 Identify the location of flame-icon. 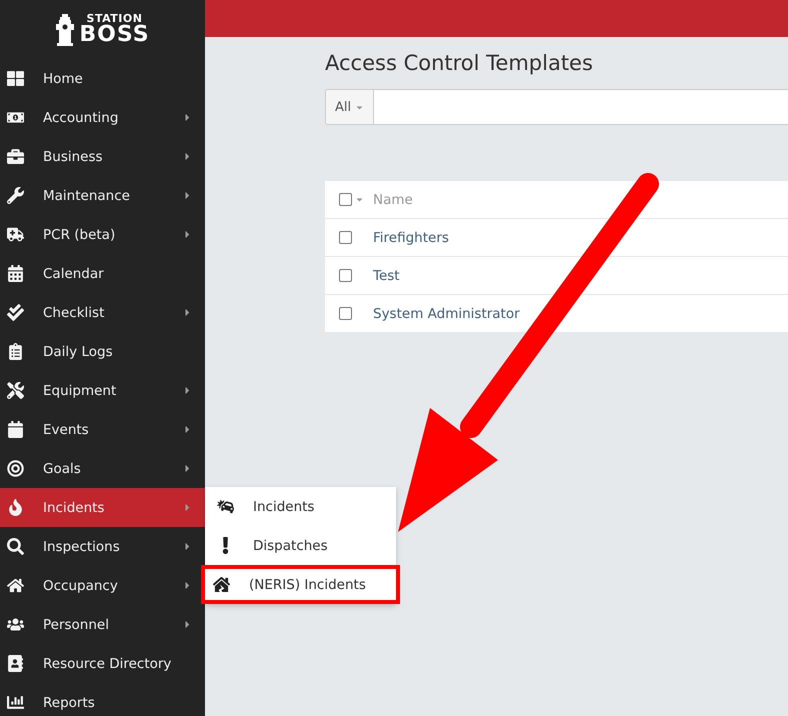
(15, 507).